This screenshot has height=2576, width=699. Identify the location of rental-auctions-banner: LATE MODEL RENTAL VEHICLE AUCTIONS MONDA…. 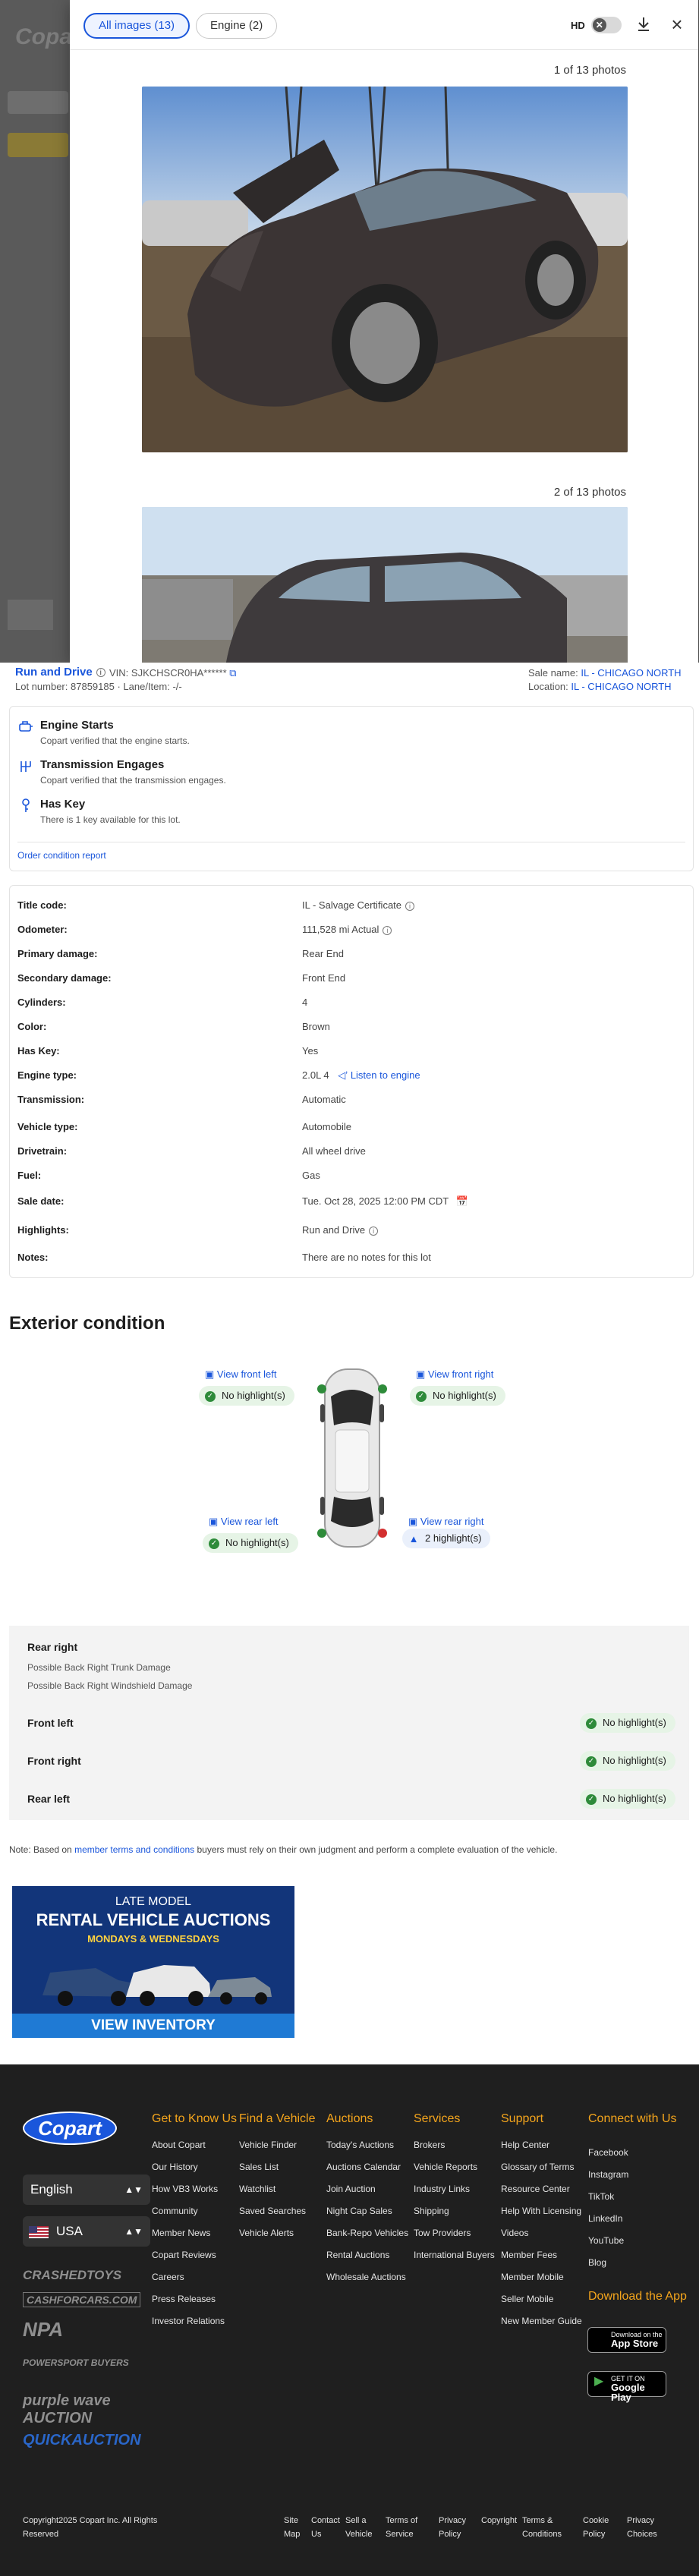
(153, 1962).